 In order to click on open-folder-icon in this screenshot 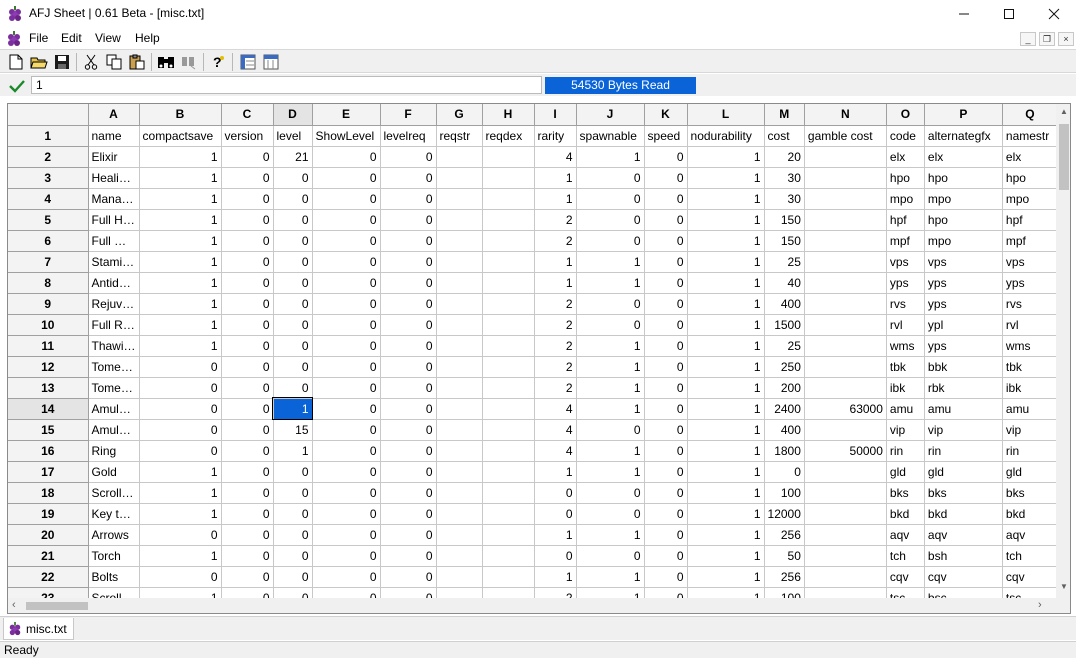, I will do `click(39, 62)`.